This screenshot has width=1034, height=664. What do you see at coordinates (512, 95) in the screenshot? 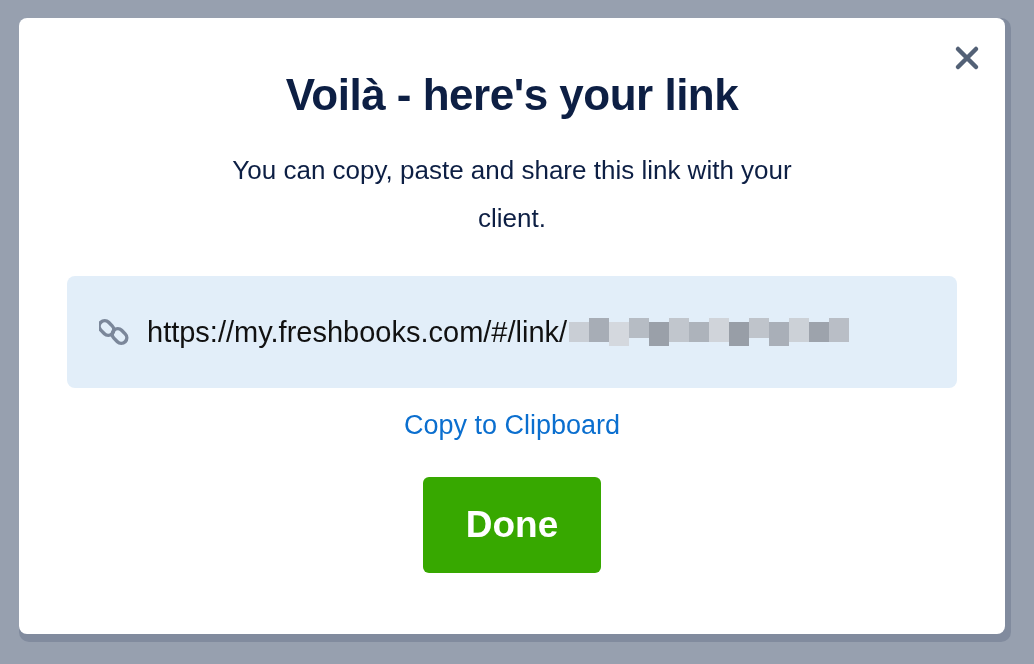
I see `dialog-title: Voilà - here's your link` at bounding box center [512, 95].